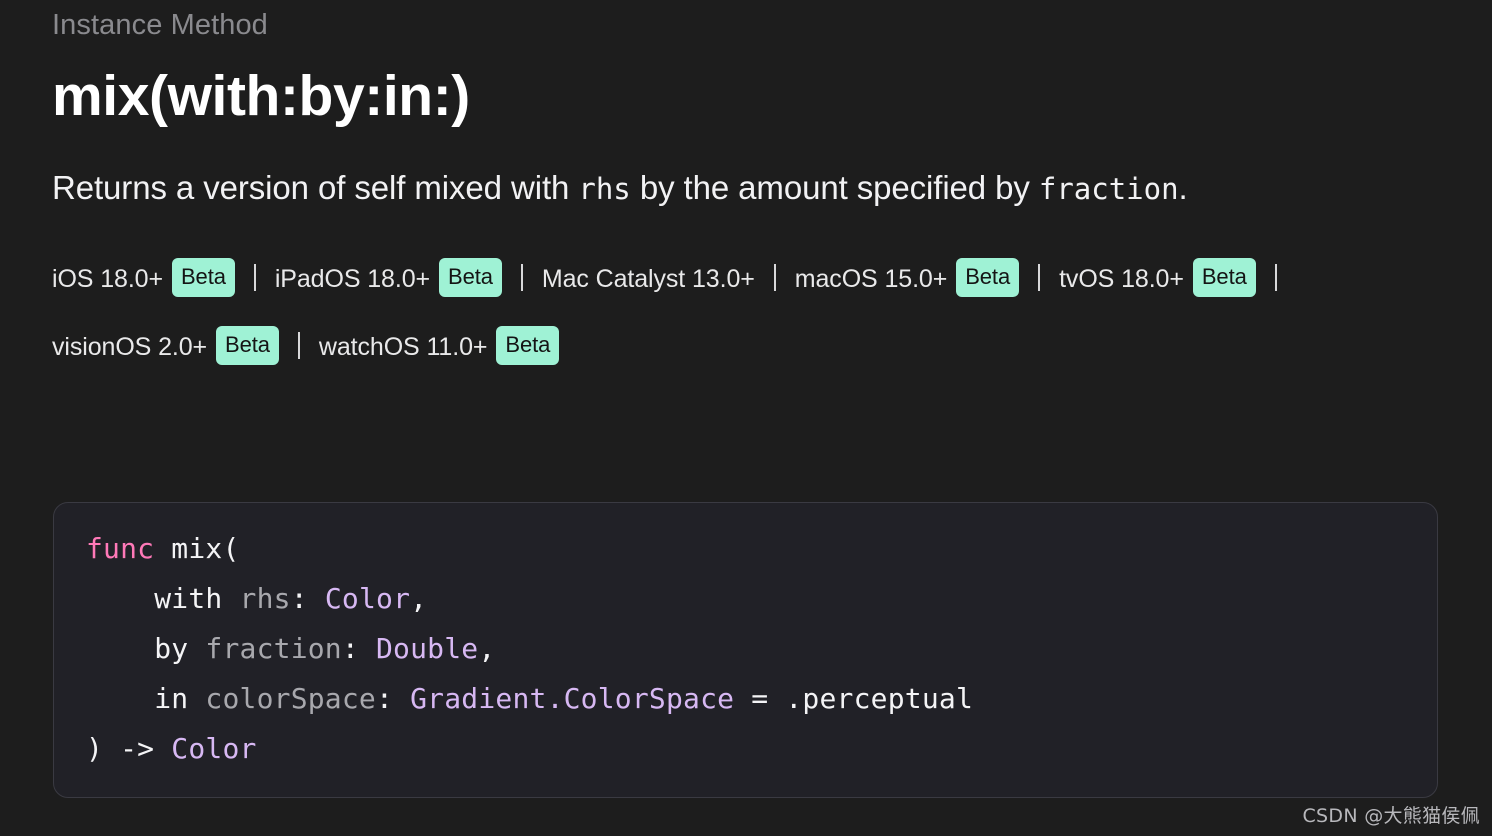 The height and width of the screenshot is (836, 1492). I want to click on code-token-keyword: func, so click(120, 548).